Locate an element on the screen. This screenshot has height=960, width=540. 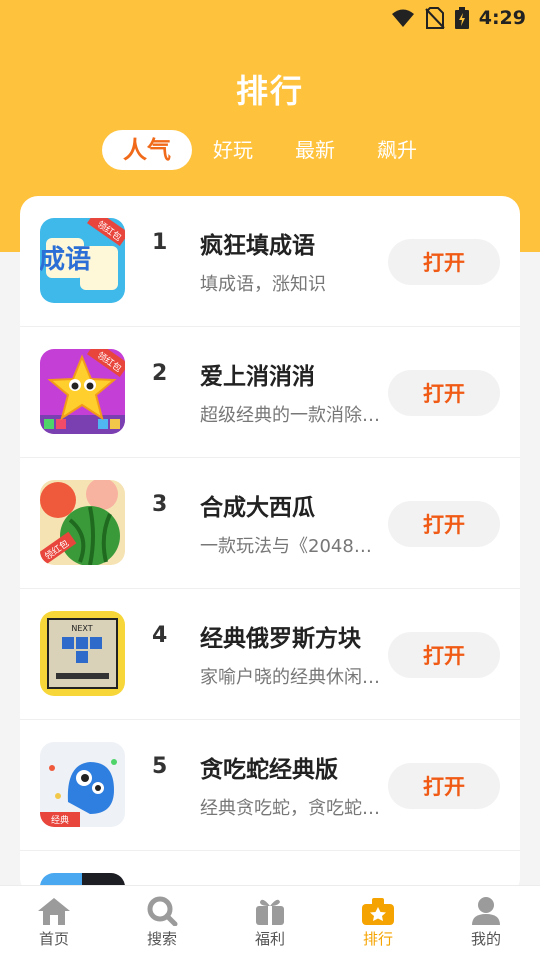
ranking-icon is located at coordinates (378, 911).